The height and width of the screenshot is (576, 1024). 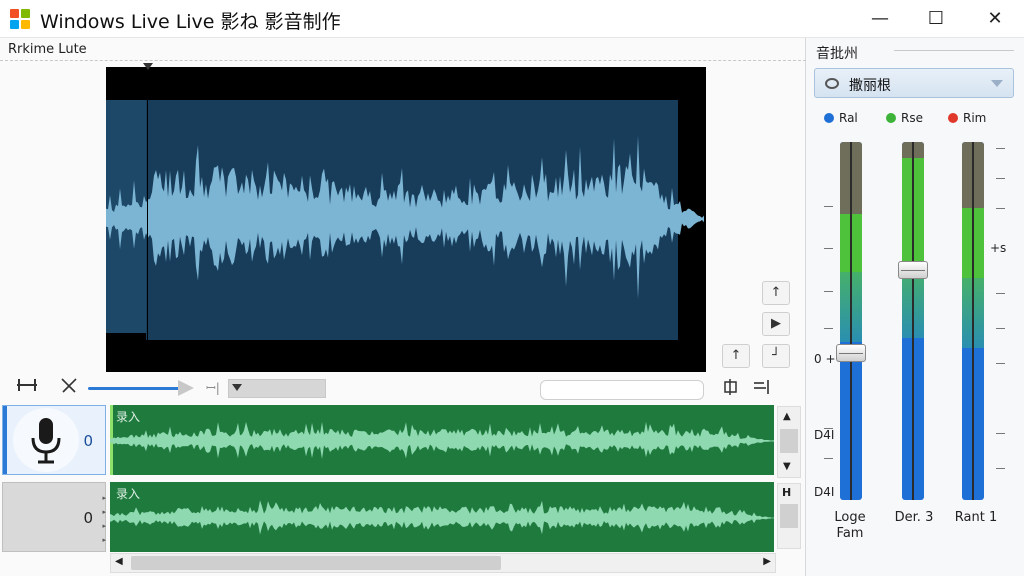 I want to click on nav-step-button: ↑, so click(x=736, y=356).